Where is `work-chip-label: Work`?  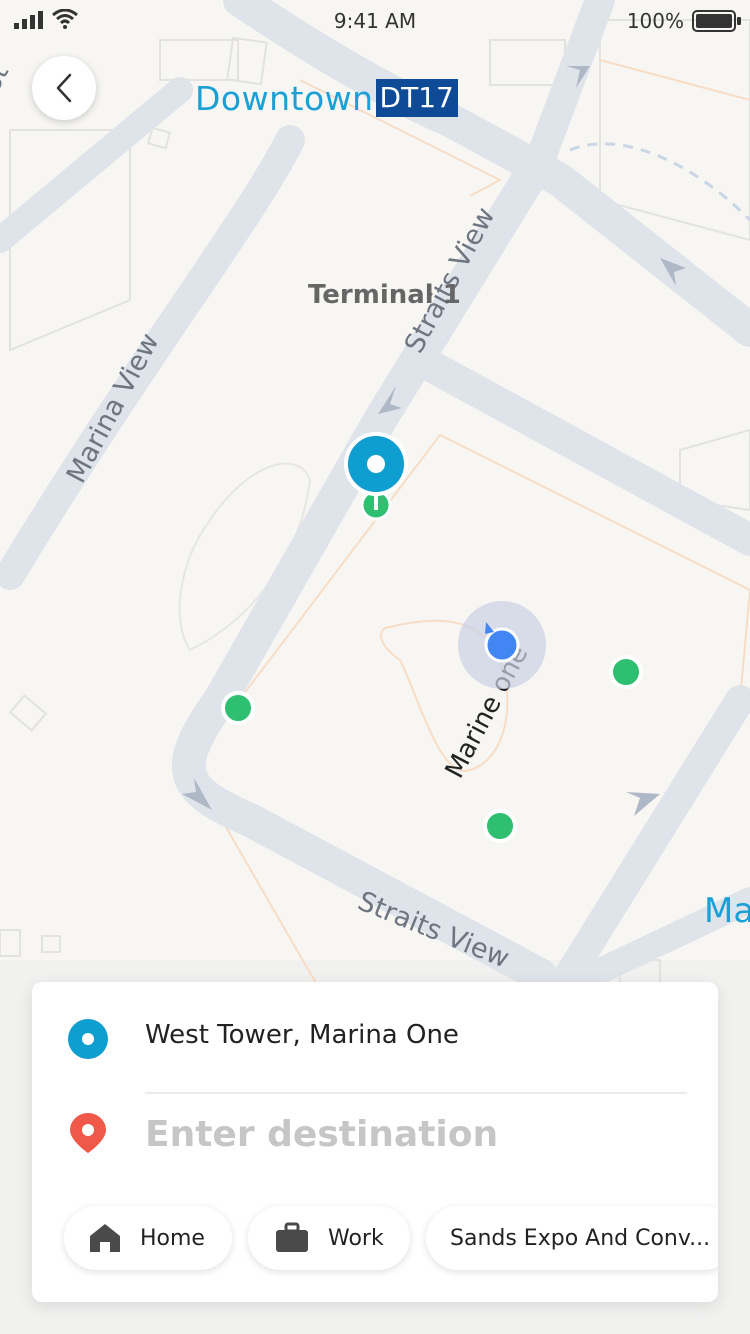
work-chip-label: Work is located at coordinates (356, 1238).